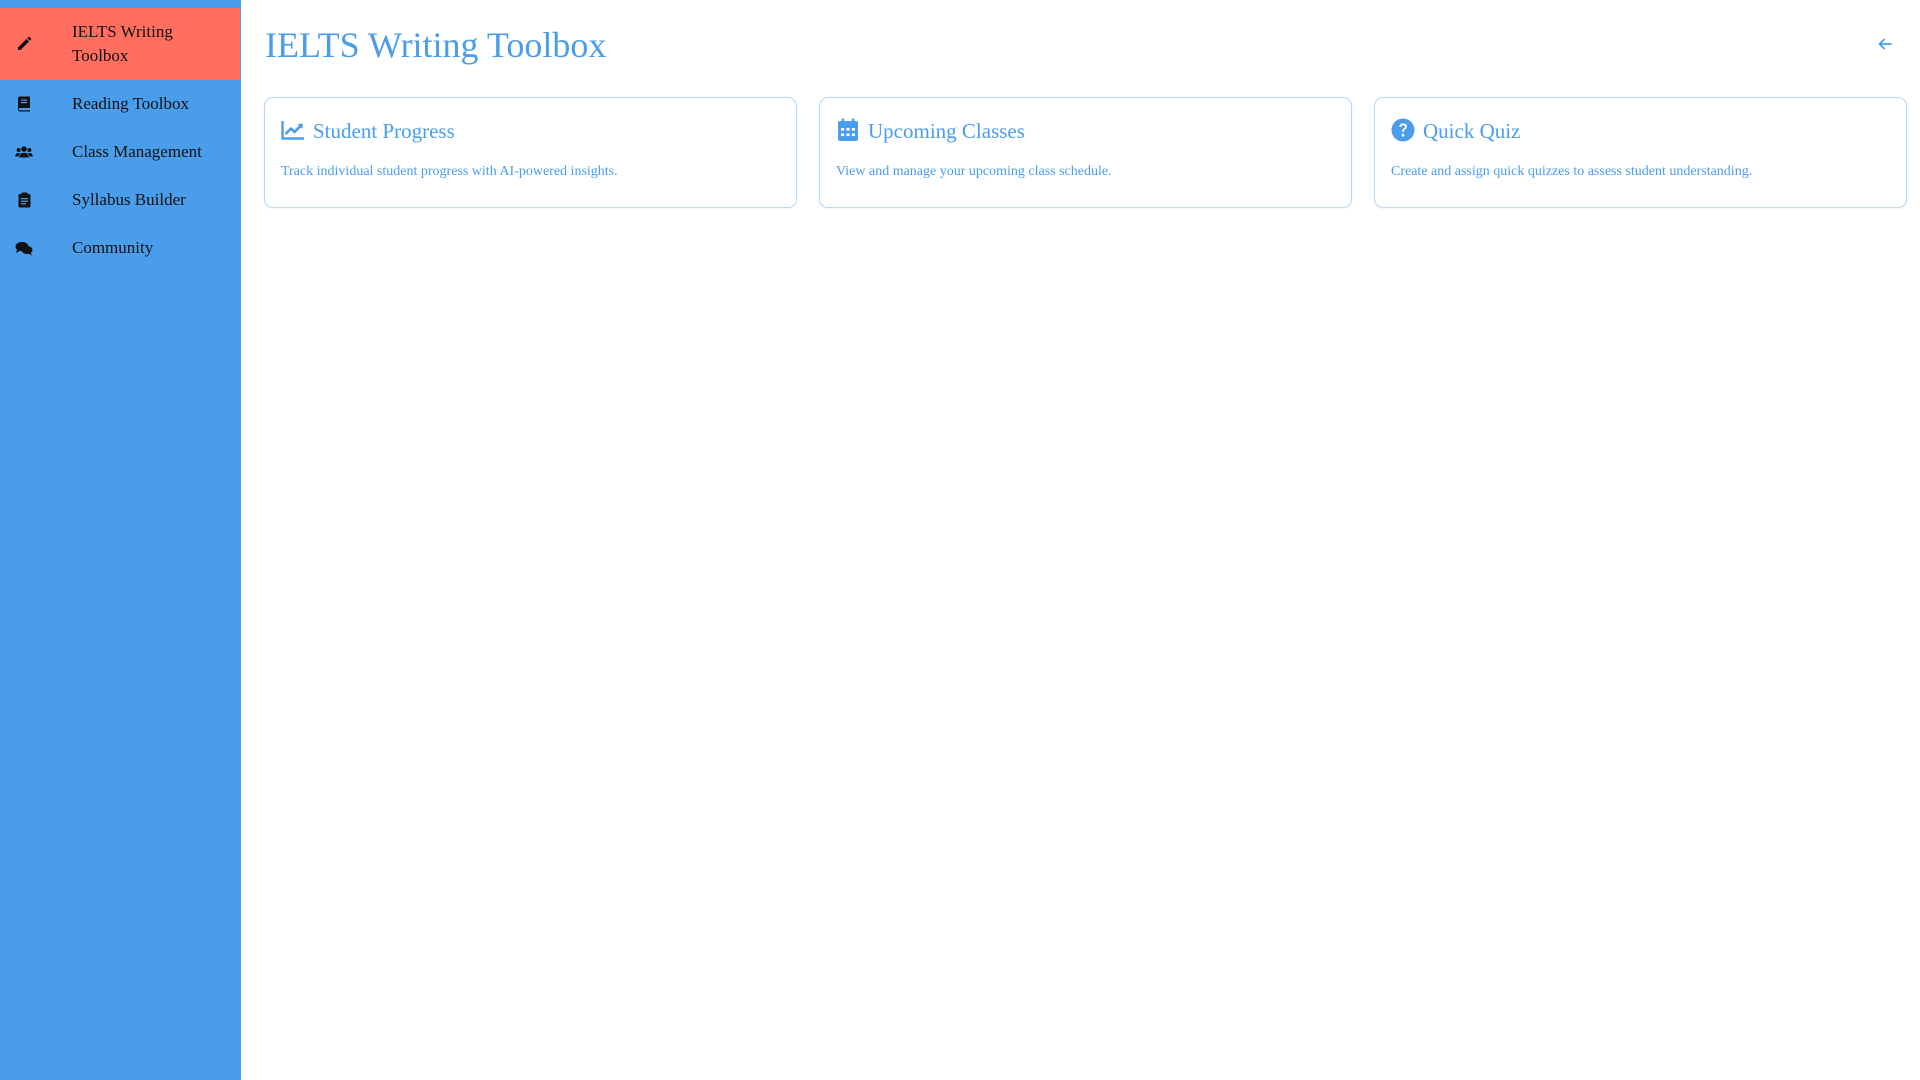  What do you see at coordinates (848, 130) in the screenshot?
I see `calendar-icon` at bounding box center [848, 130].